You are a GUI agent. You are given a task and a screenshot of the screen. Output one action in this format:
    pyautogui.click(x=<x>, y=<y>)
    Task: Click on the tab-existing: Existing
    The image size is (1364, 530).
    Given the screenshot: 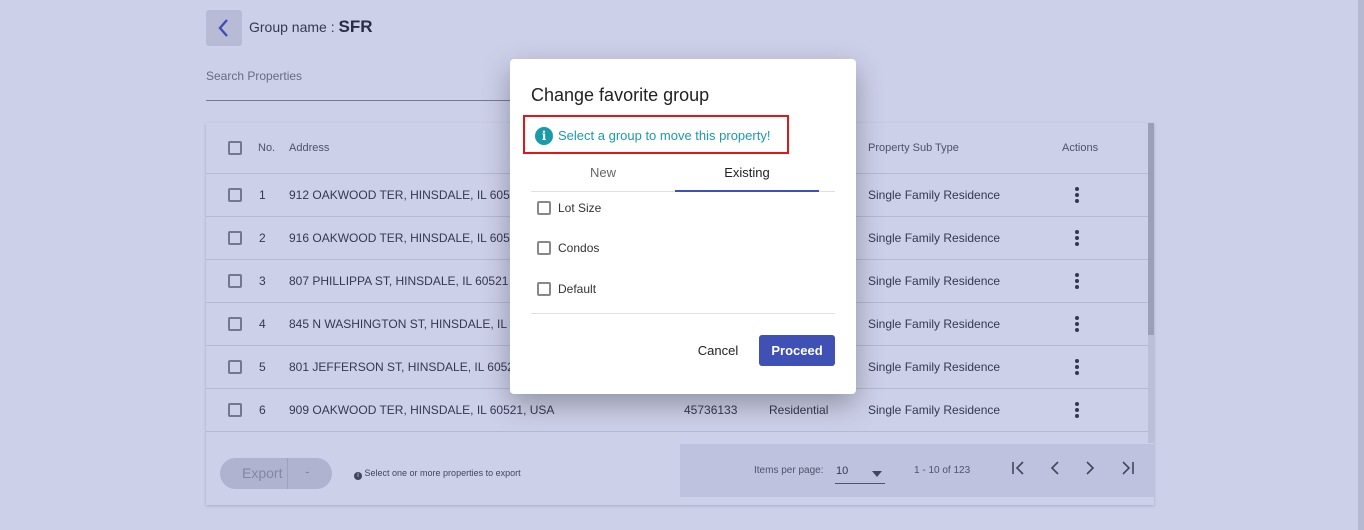 What is the action you would take?
    pyautogui.click(x=747, y=178)
    